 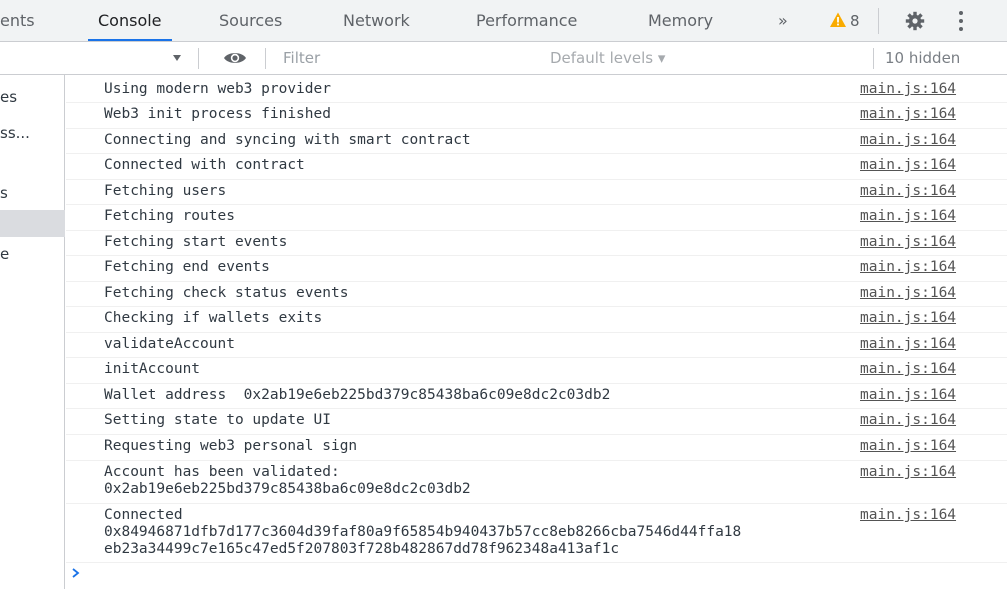 What do you see at coordinates (226, 293) in the screenshot?
I see `message-text: Fetching check status events` at bounding box center [226, 293].